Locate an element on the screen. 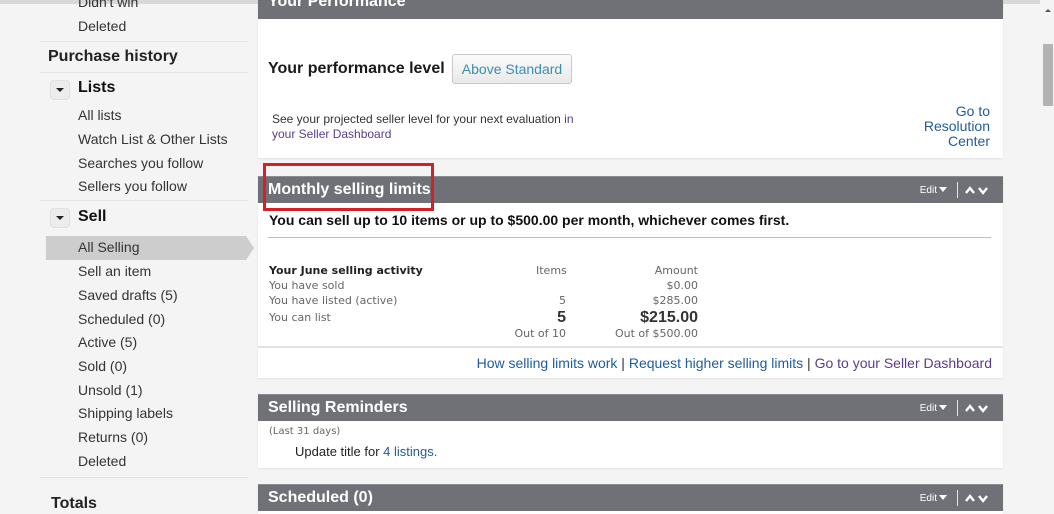  sidebar-item-totals: Totals is located at coordinates (74, 504).